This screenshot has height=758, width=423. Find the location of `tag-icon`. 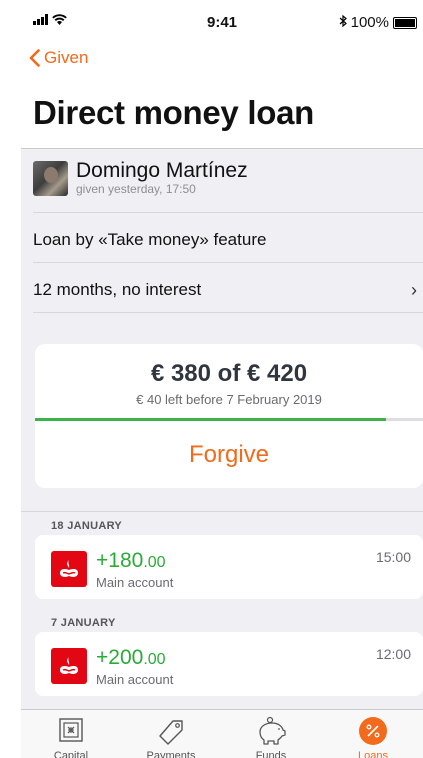

tag-icon is located at coordinates (171, 733).